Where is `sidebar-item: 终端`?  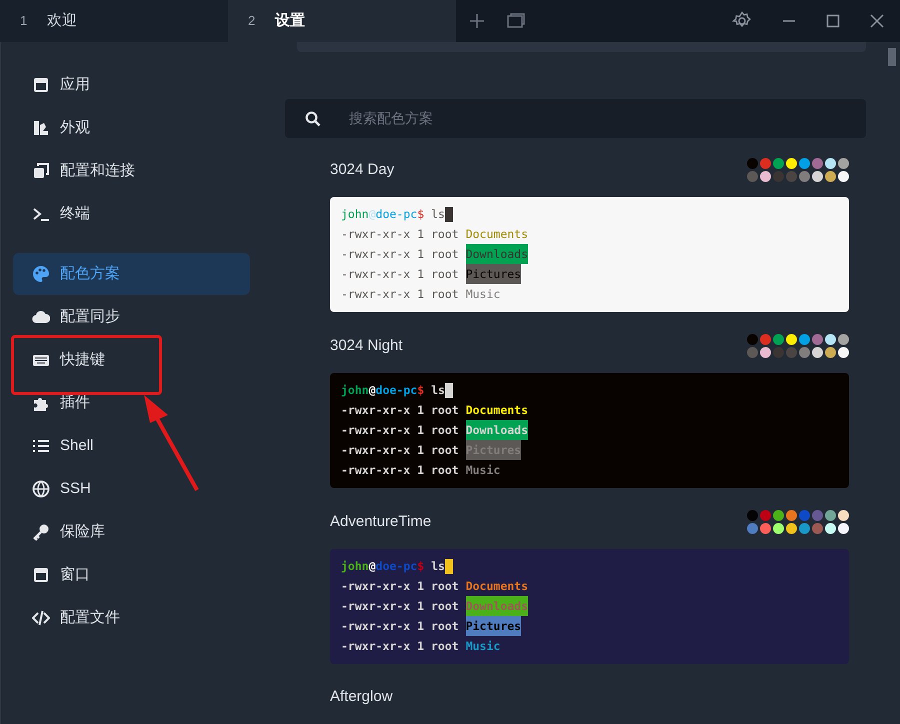 sidebar-item: 终端 is located at coordinates (131, 214).